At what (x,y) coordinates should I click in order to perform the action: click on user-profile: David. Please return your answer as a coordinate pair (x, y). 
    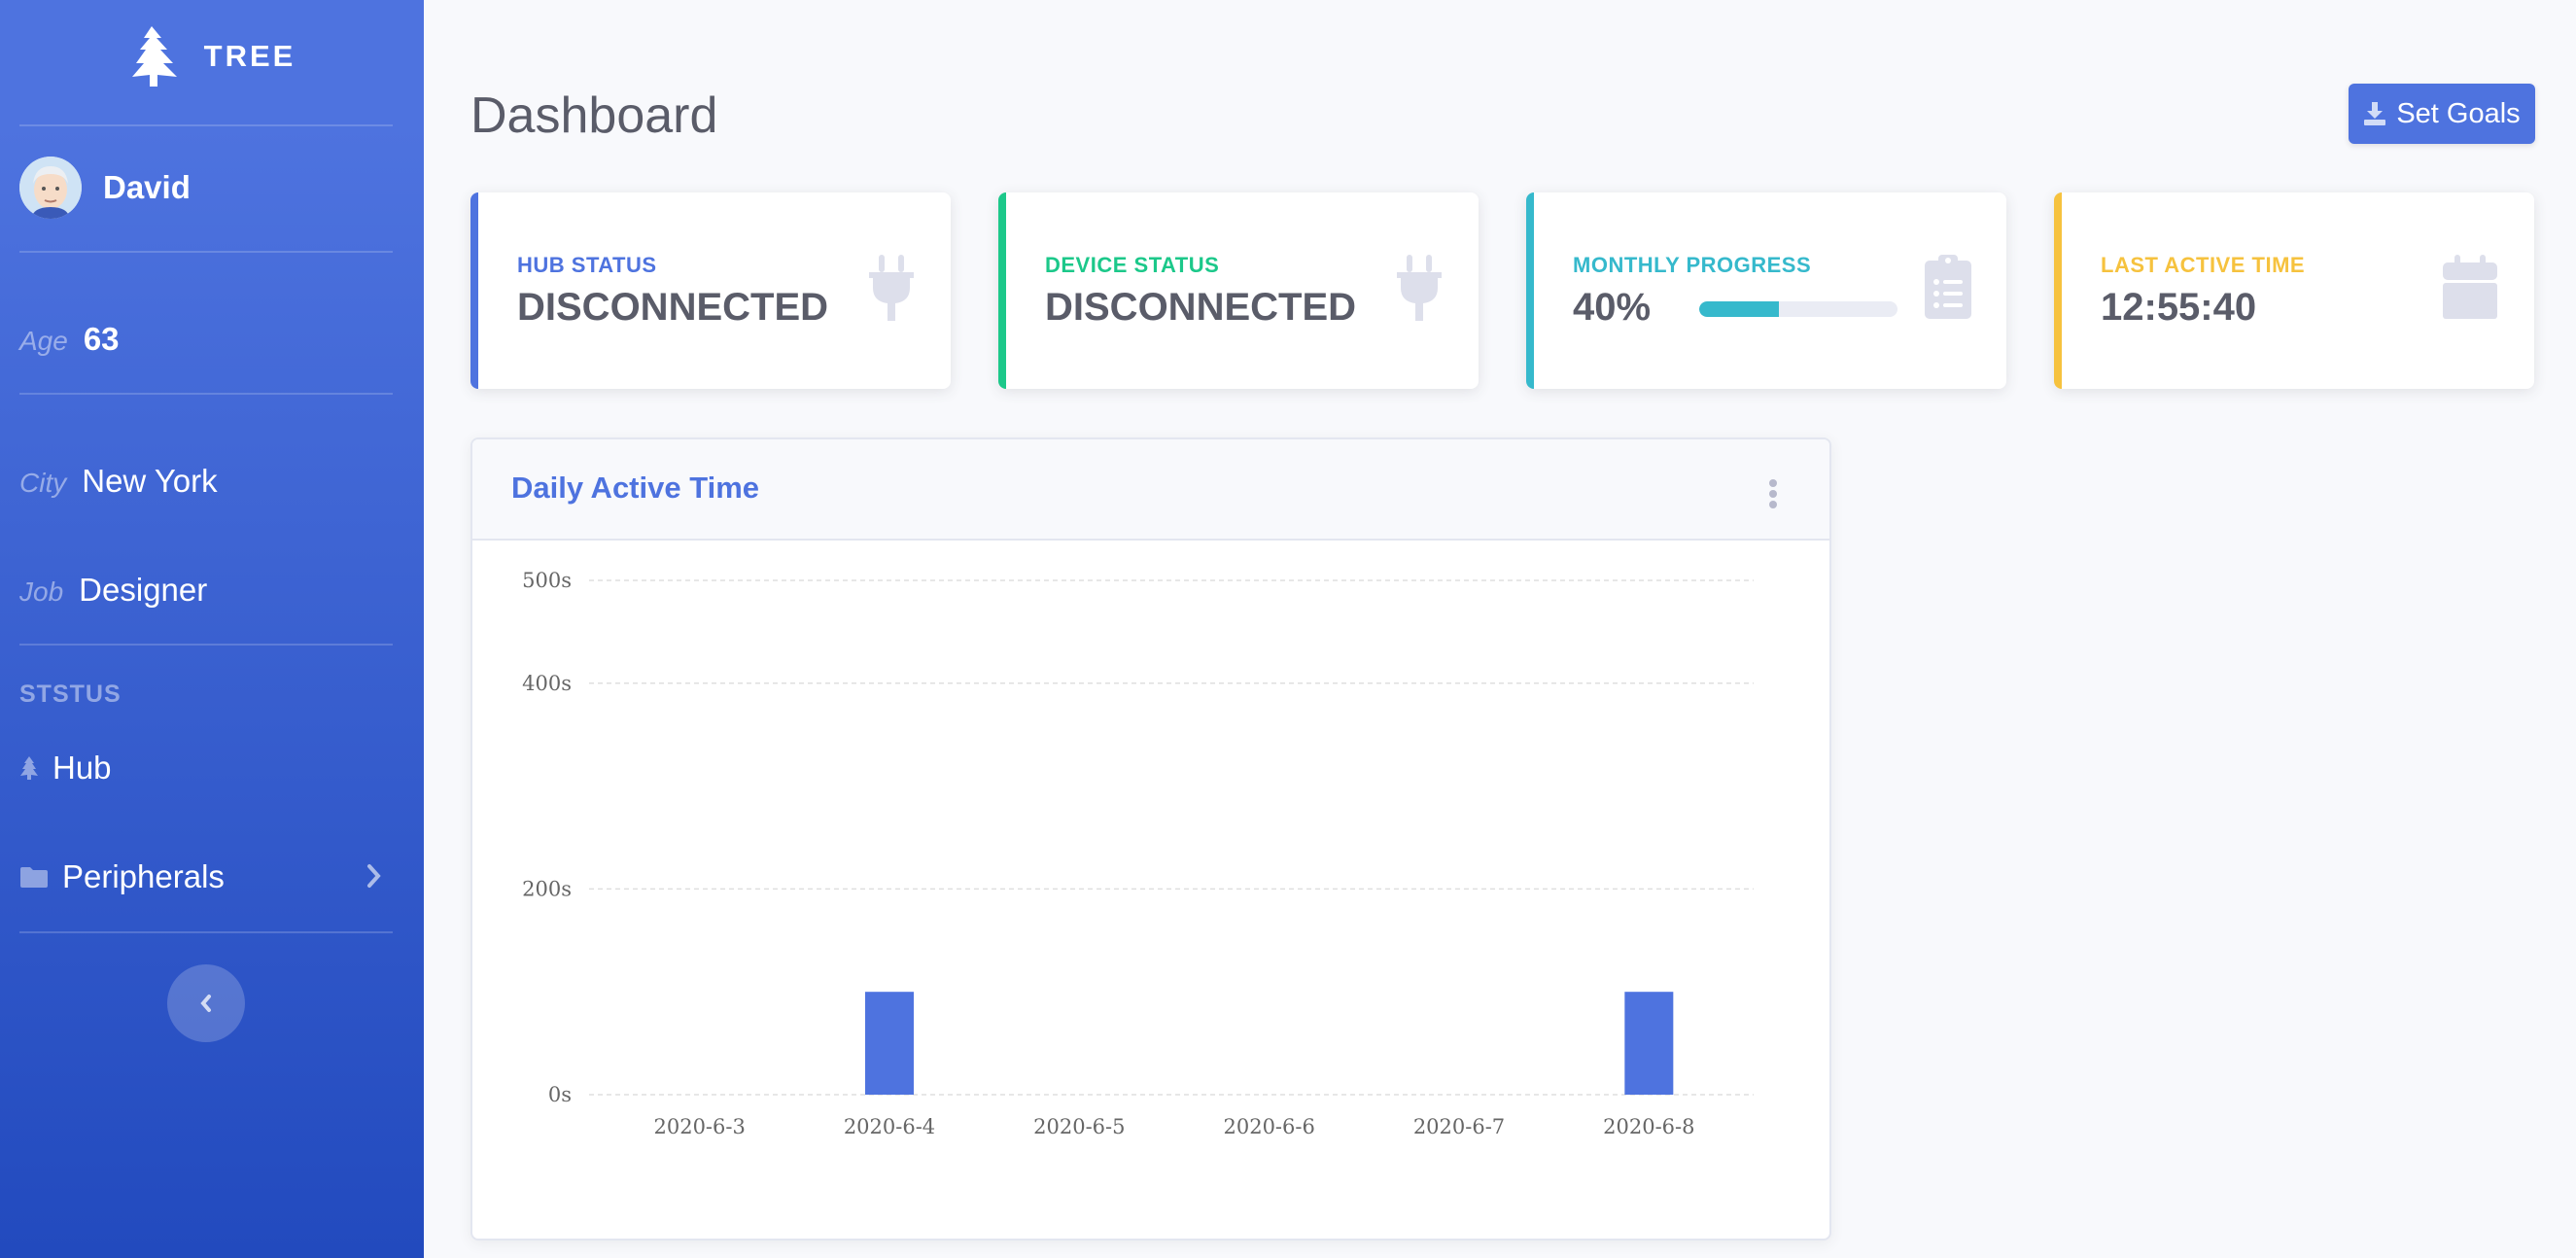
    Looking at the image, I should click on (105, 188).